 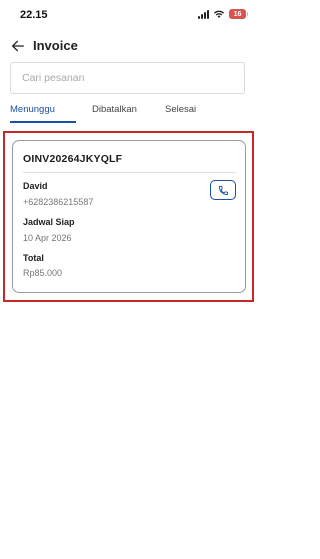 What do you see at coordinates (34, 15) in the screenshot?
I see `status-time: 22.15` at bounding box center [34, 15].